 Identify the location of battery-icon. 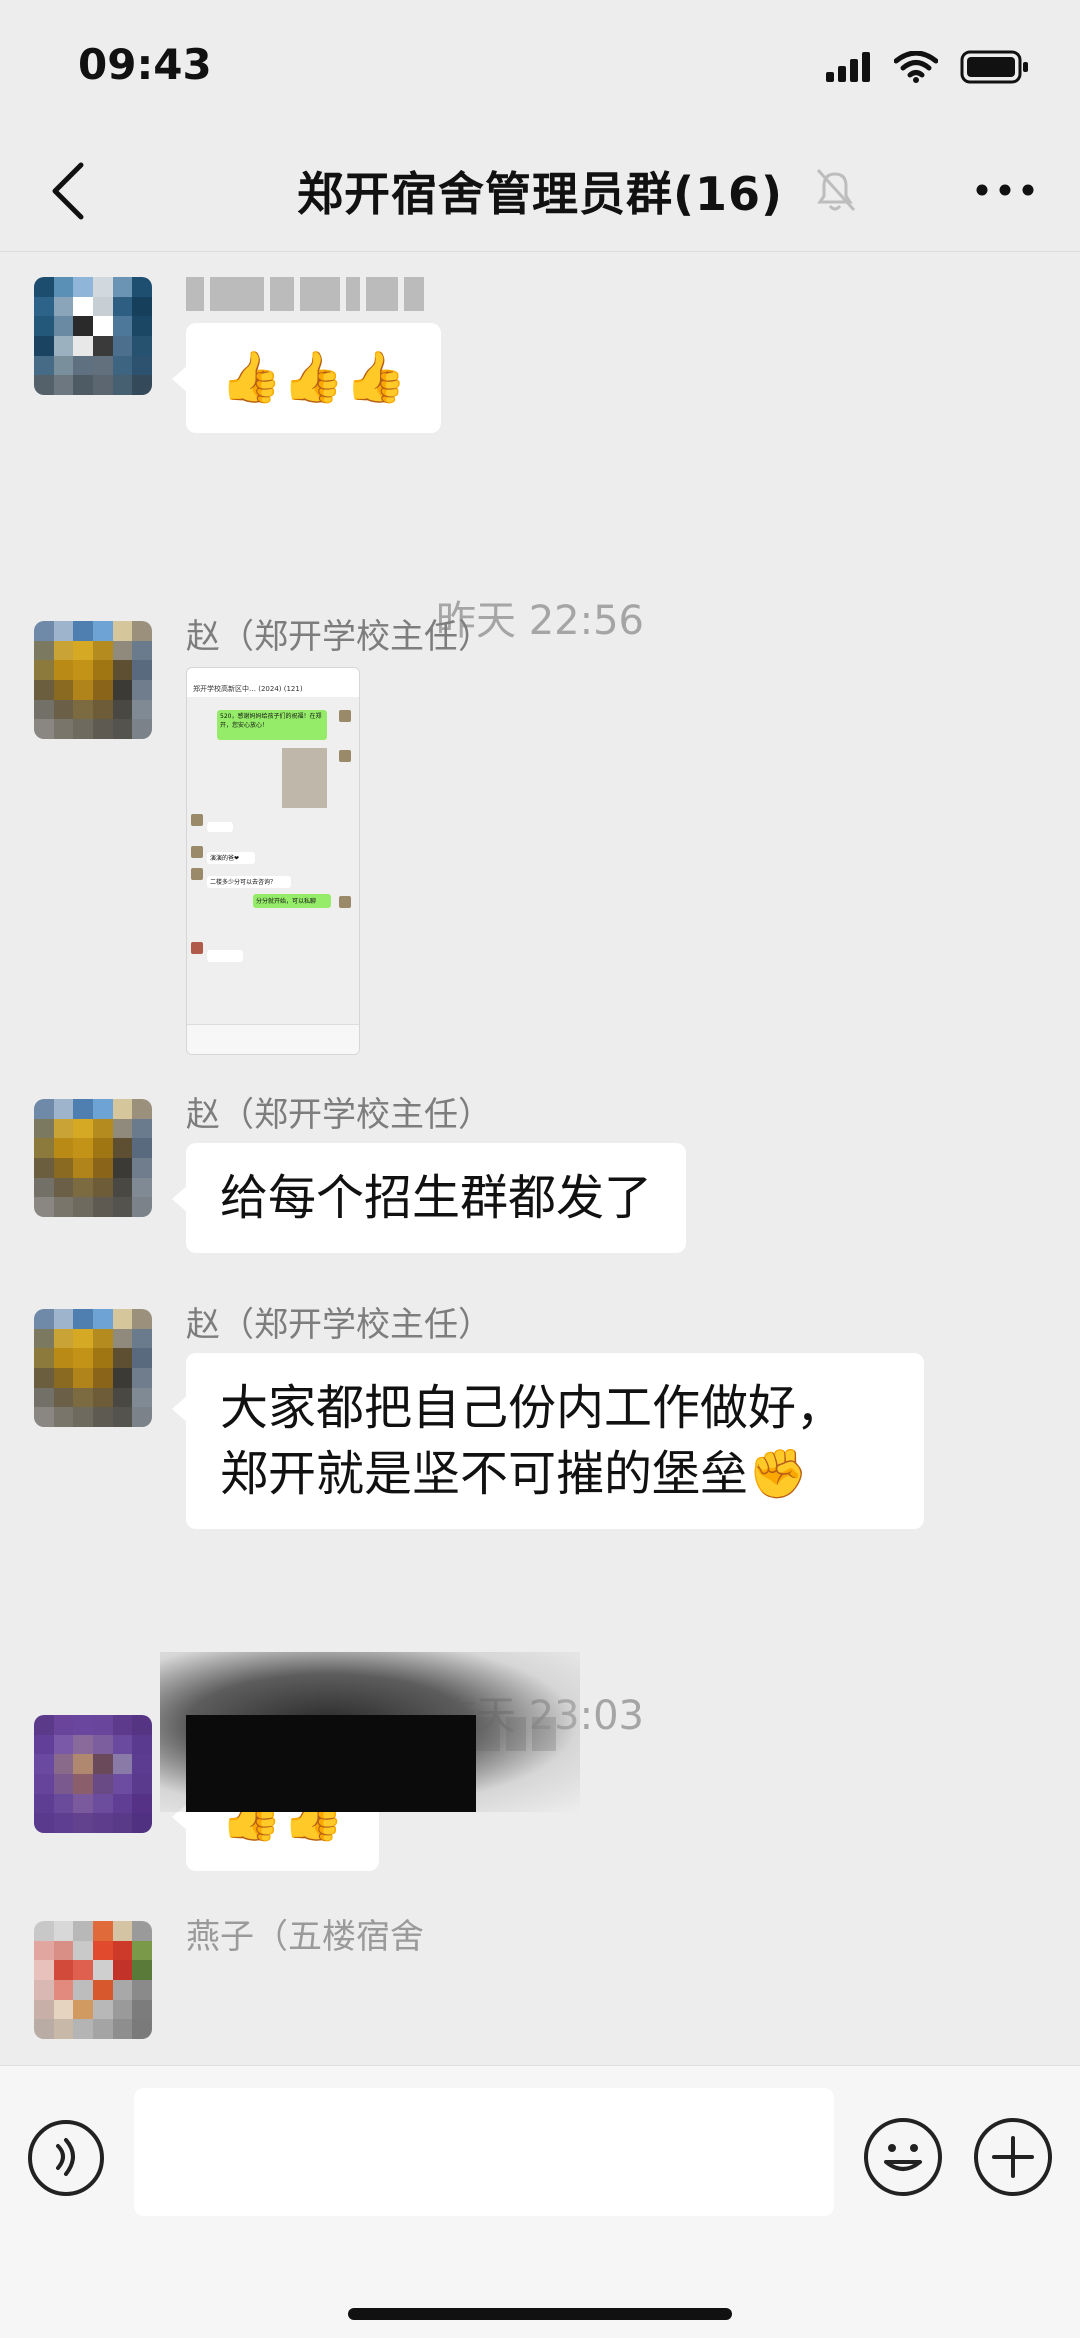
(994, 67).